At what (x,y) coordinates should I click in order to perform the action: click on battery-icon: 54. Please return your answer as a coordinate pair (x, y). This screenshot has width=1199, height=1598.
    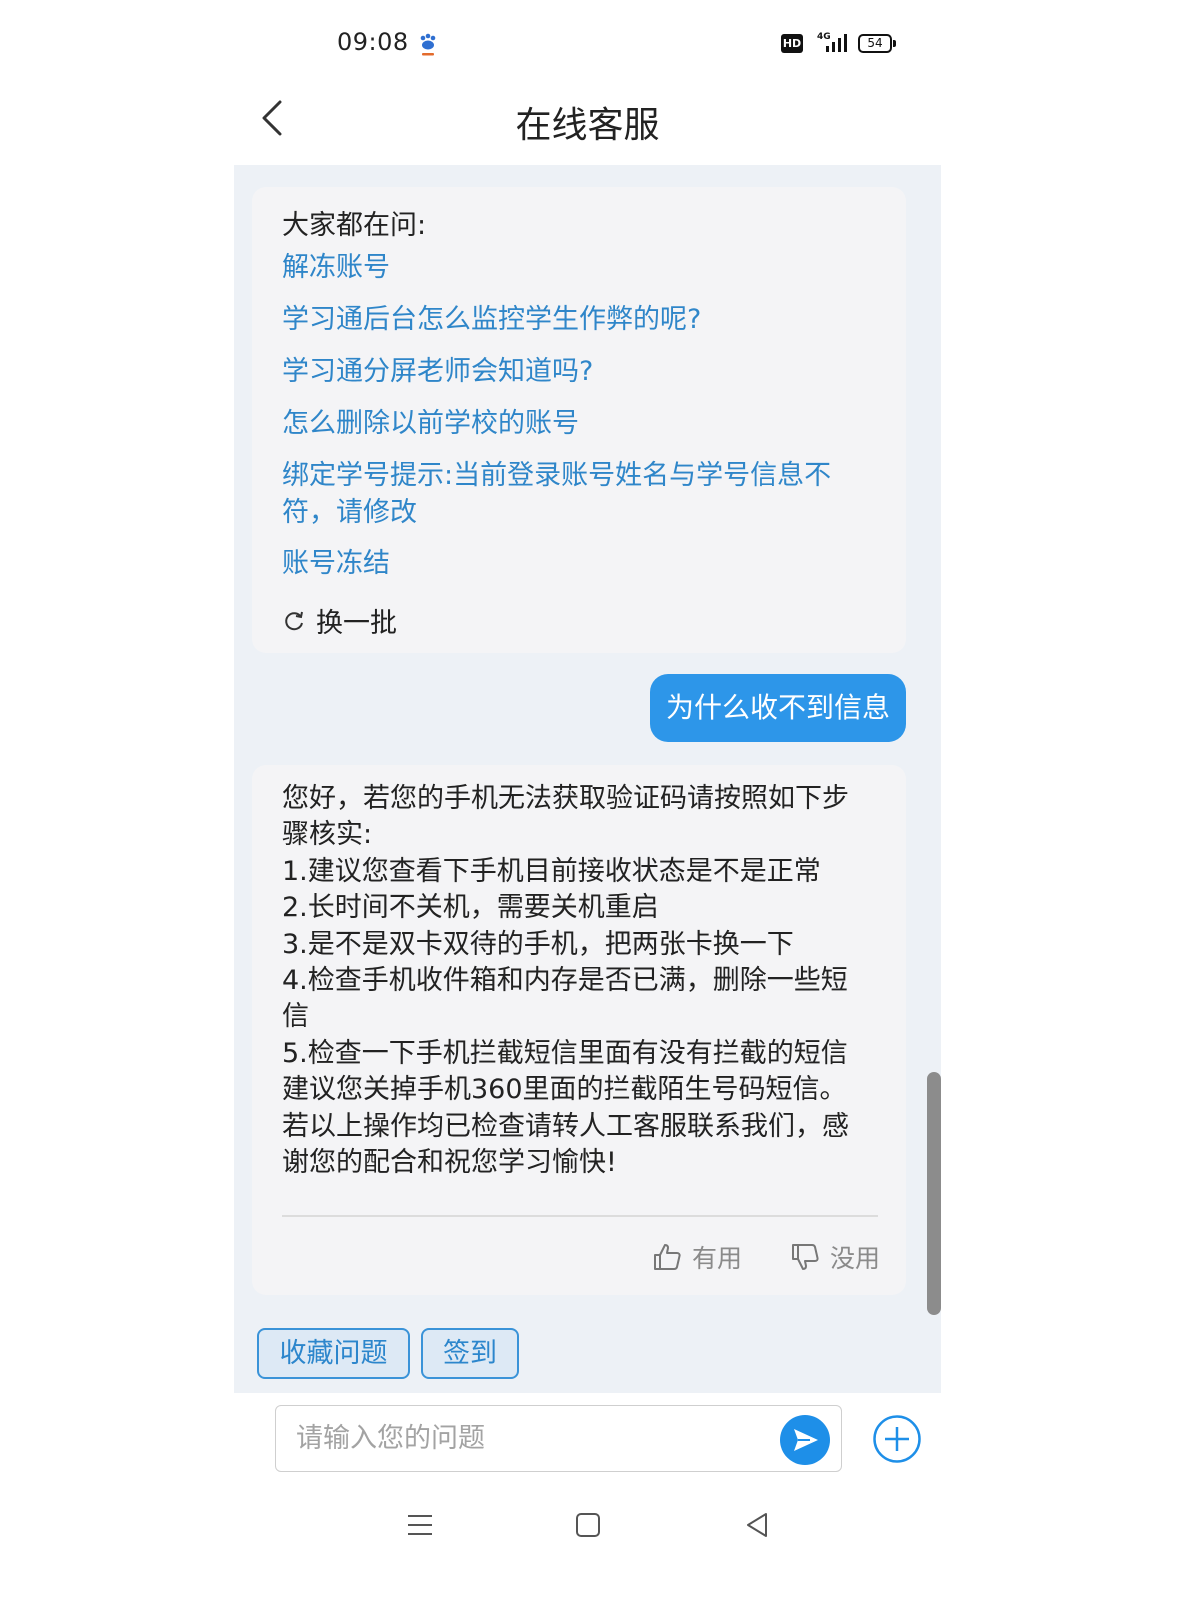
    Looking at the image, I should click on (877, 43).